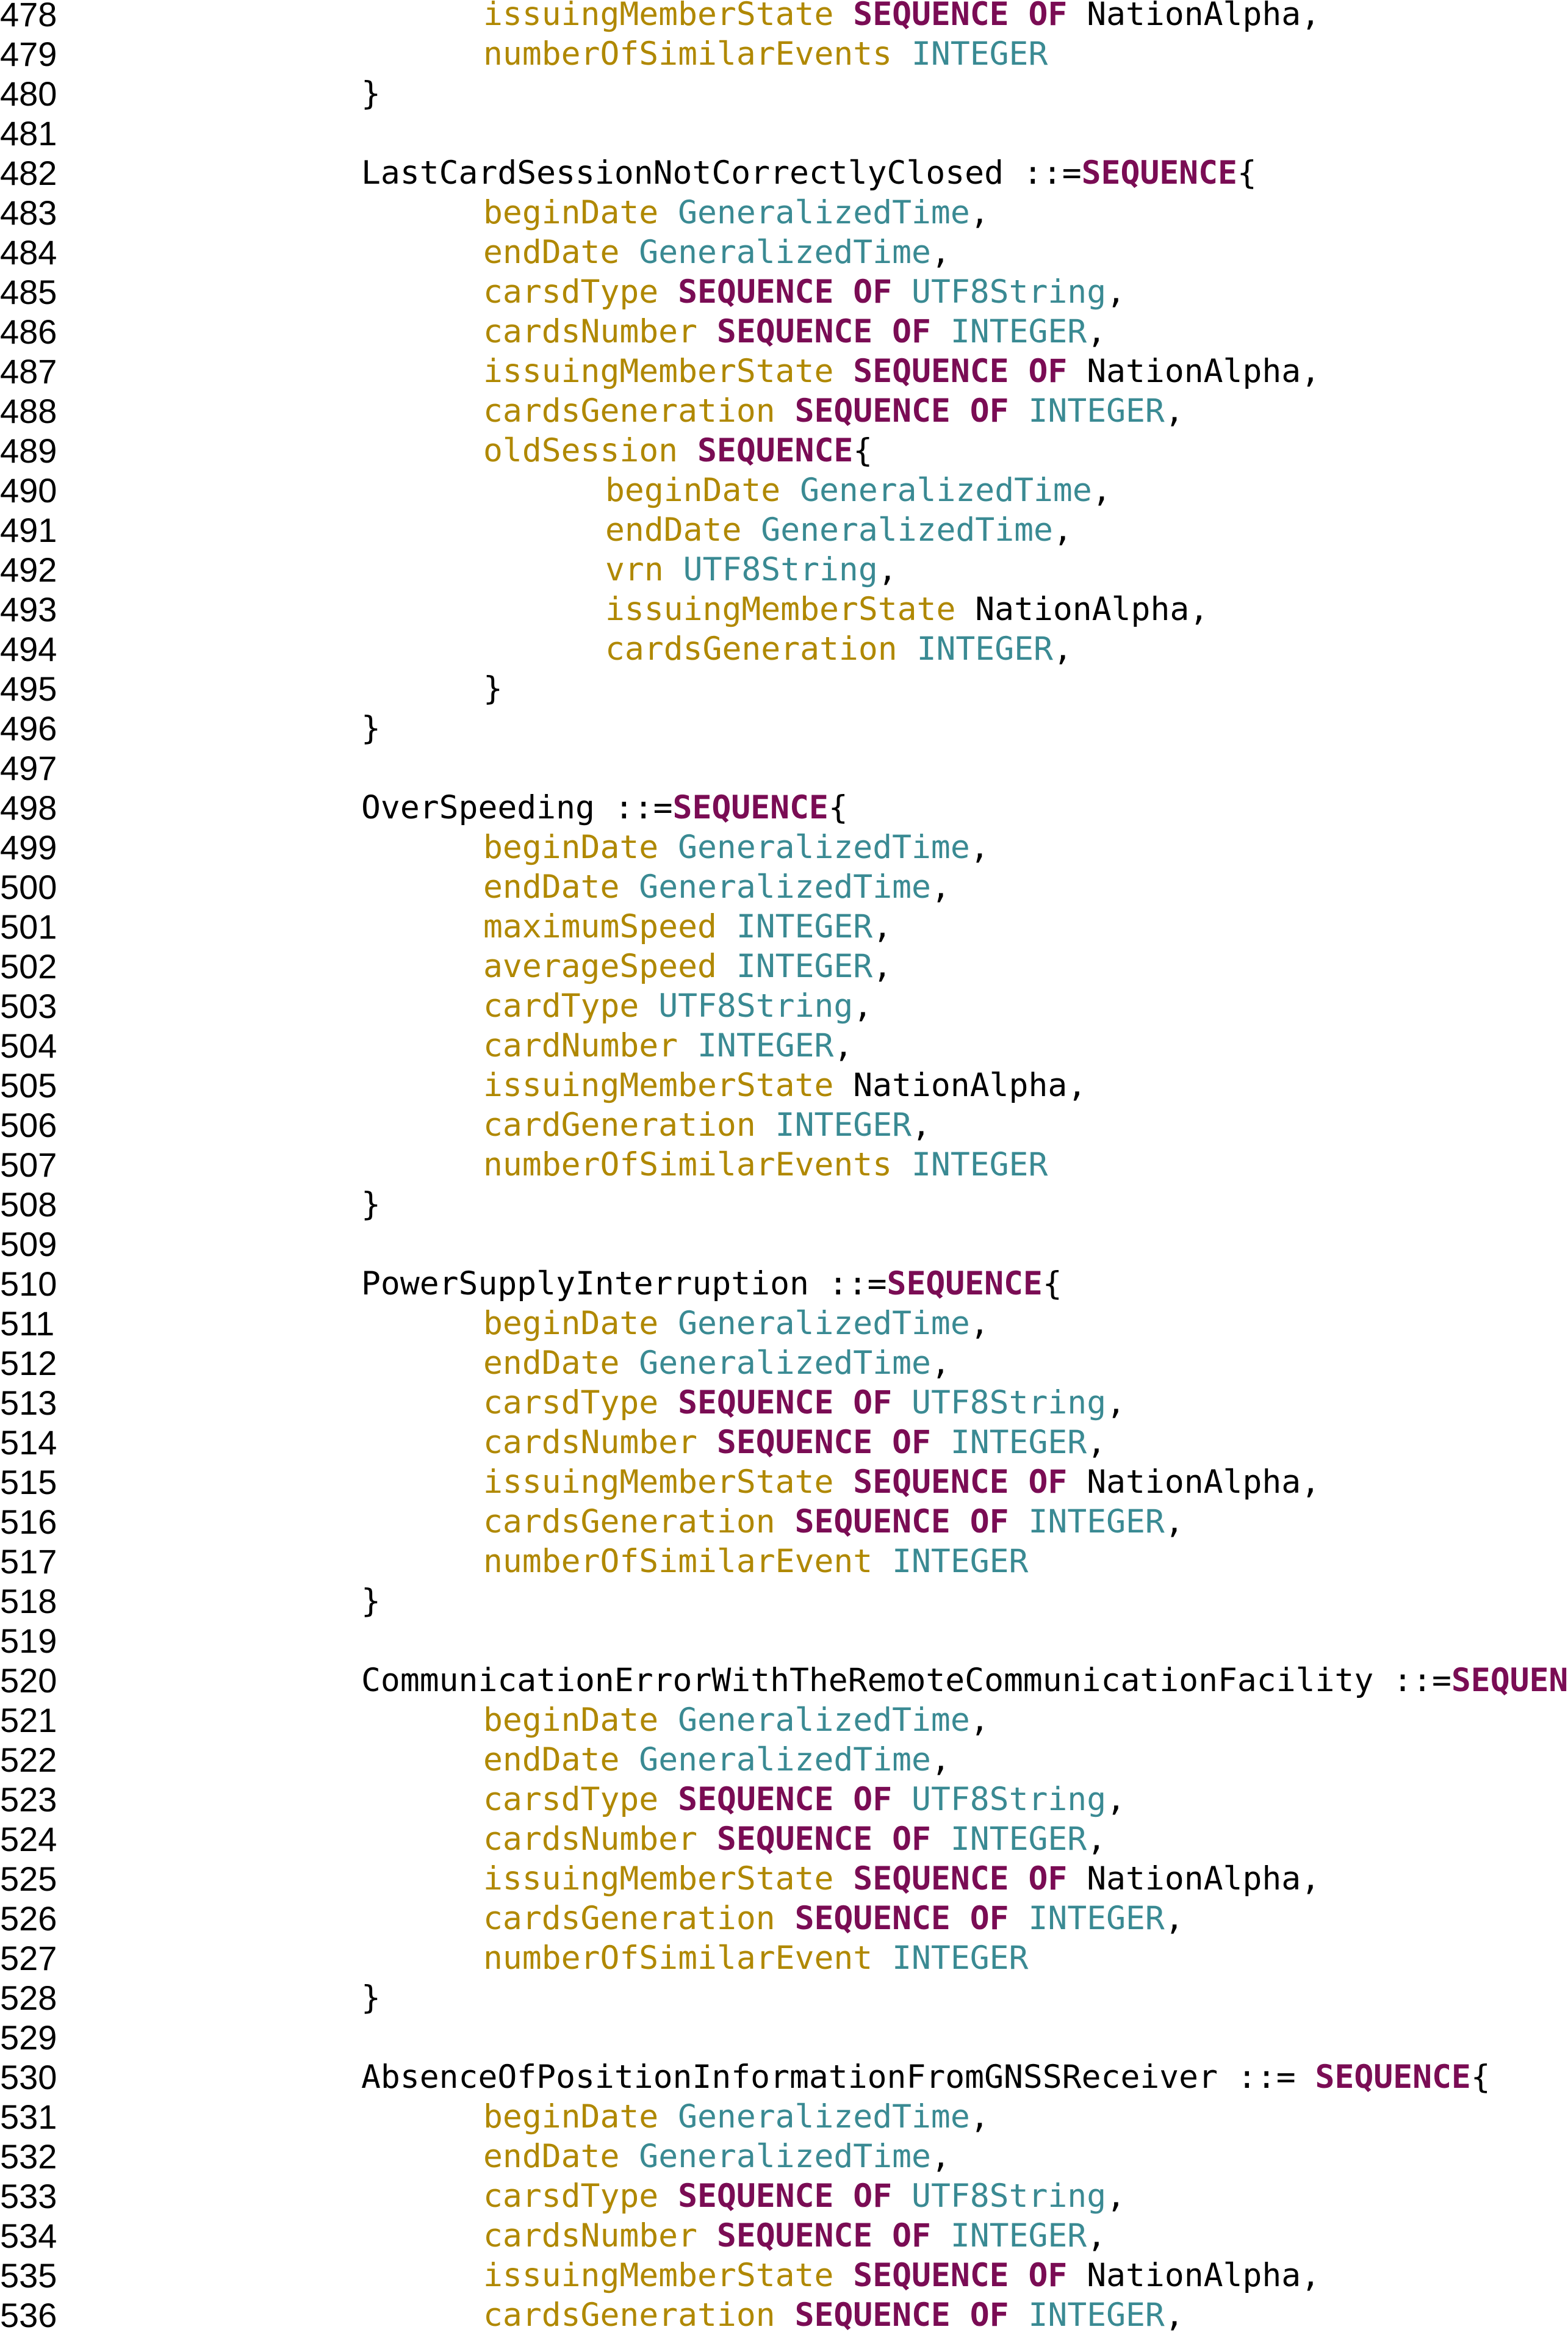 The width and height of the screenshot is (1568, 2335). I want to click on code-line: 532 endDate GeneralizedTime,, so click(784, 2156).